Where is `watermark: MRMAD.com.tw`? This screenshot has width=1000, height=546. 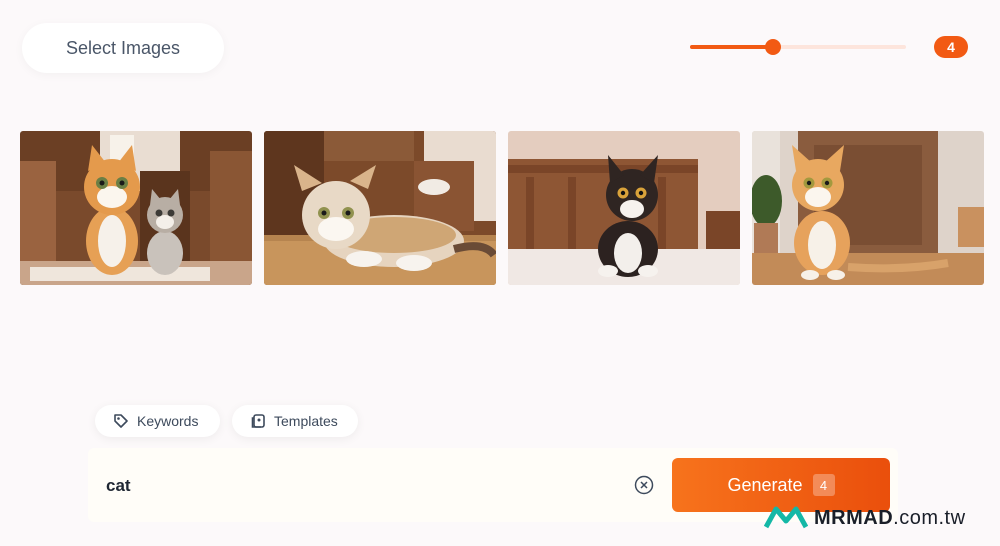 watermark: MRMAD.com.tw is located at coordinates (865, 518).